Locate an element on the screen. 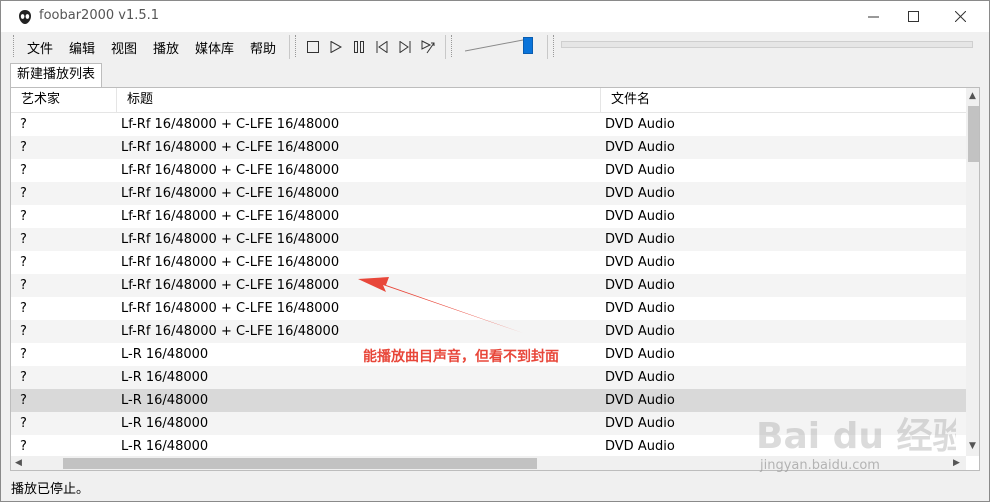 The image size is (990, 502). maximize-button is located at coordinates (913, 16).